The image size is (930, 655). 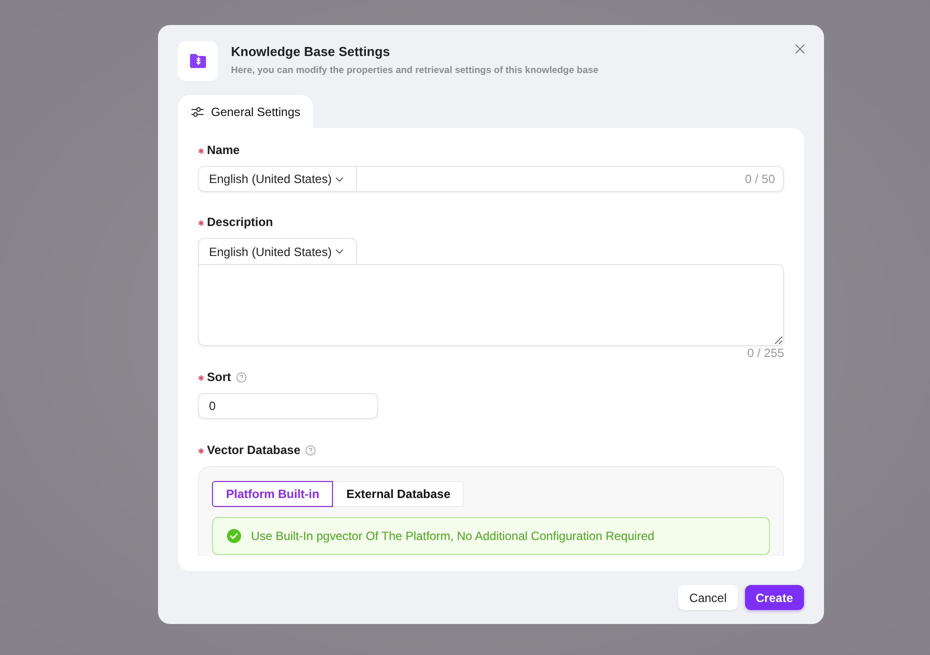 What do you see at coordinates (197, 112) in the screenshot?
I see `sliders-icon` at bounding box center [197, 112].